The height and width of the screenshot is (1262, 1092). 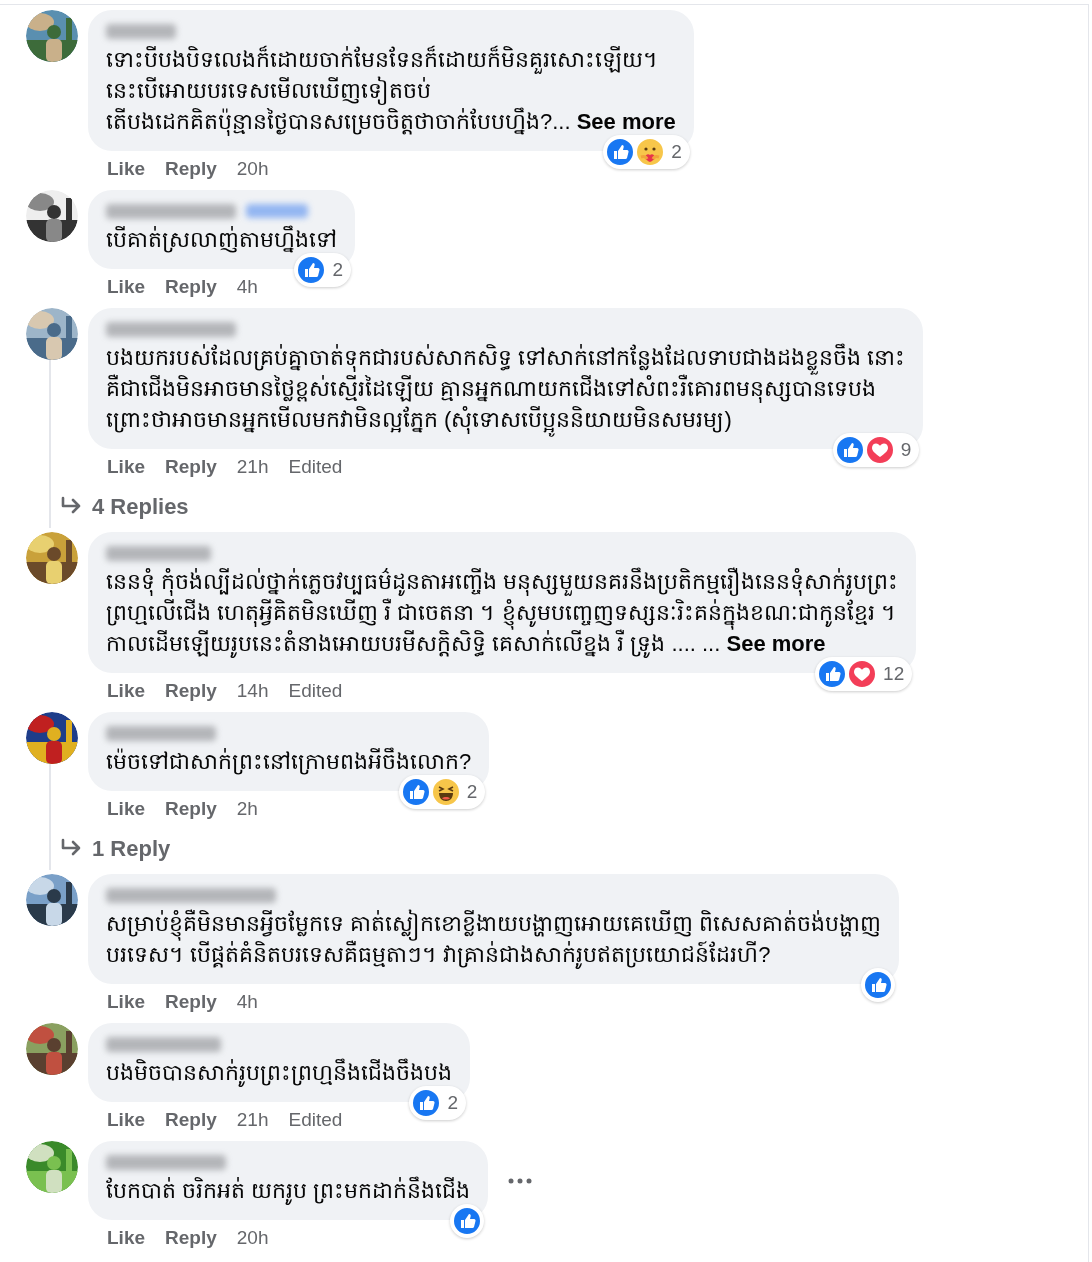 What do you see at coordinates (894, 673) in the screenshot?
I see `reaction-count: 12` at bounding box center [894, 673].